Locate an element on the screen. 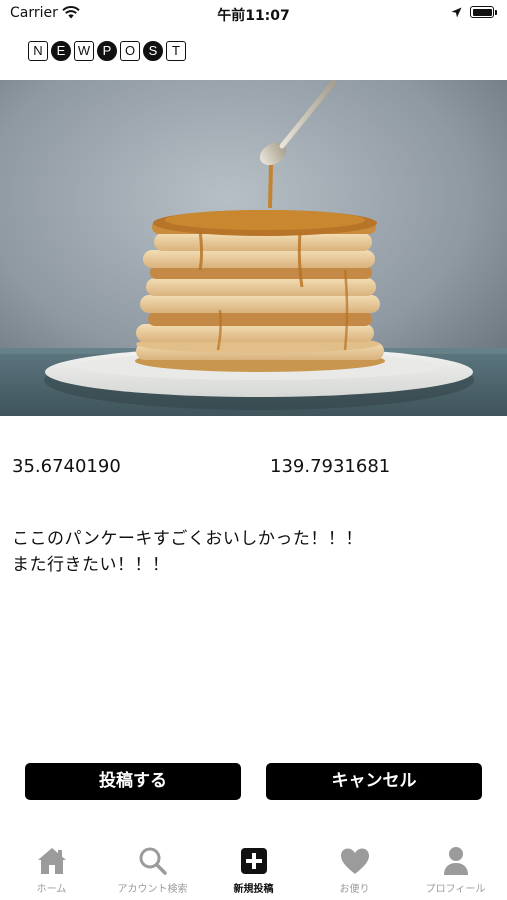 This screenshot has width=507, height=900. status-bar: Carrier 午前11:07 is located at coordinates (253, 14).